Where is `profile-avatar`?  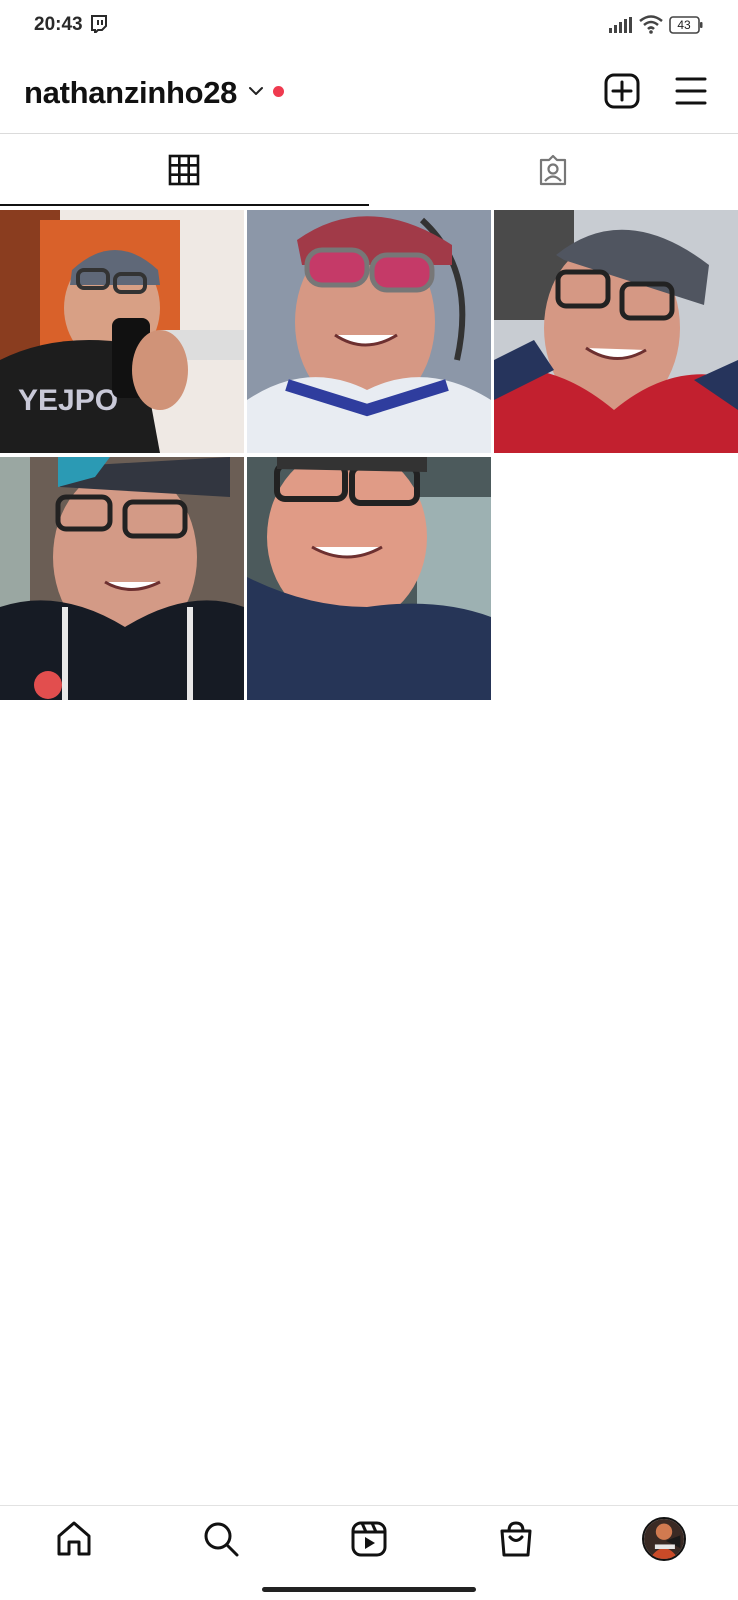 profile-avatar is located at coordinates (664, 1539).